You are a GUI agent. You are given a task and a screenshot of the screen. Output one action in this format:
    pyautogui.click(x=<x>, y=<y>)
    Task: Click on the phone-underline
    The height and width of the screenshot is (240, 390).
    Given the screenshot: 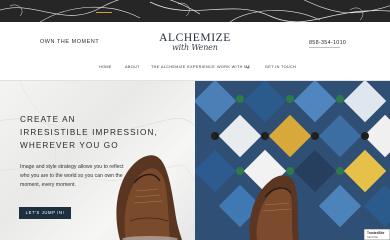 What is the action you would take?
    pyautogui.click(x=324, y=47)
    